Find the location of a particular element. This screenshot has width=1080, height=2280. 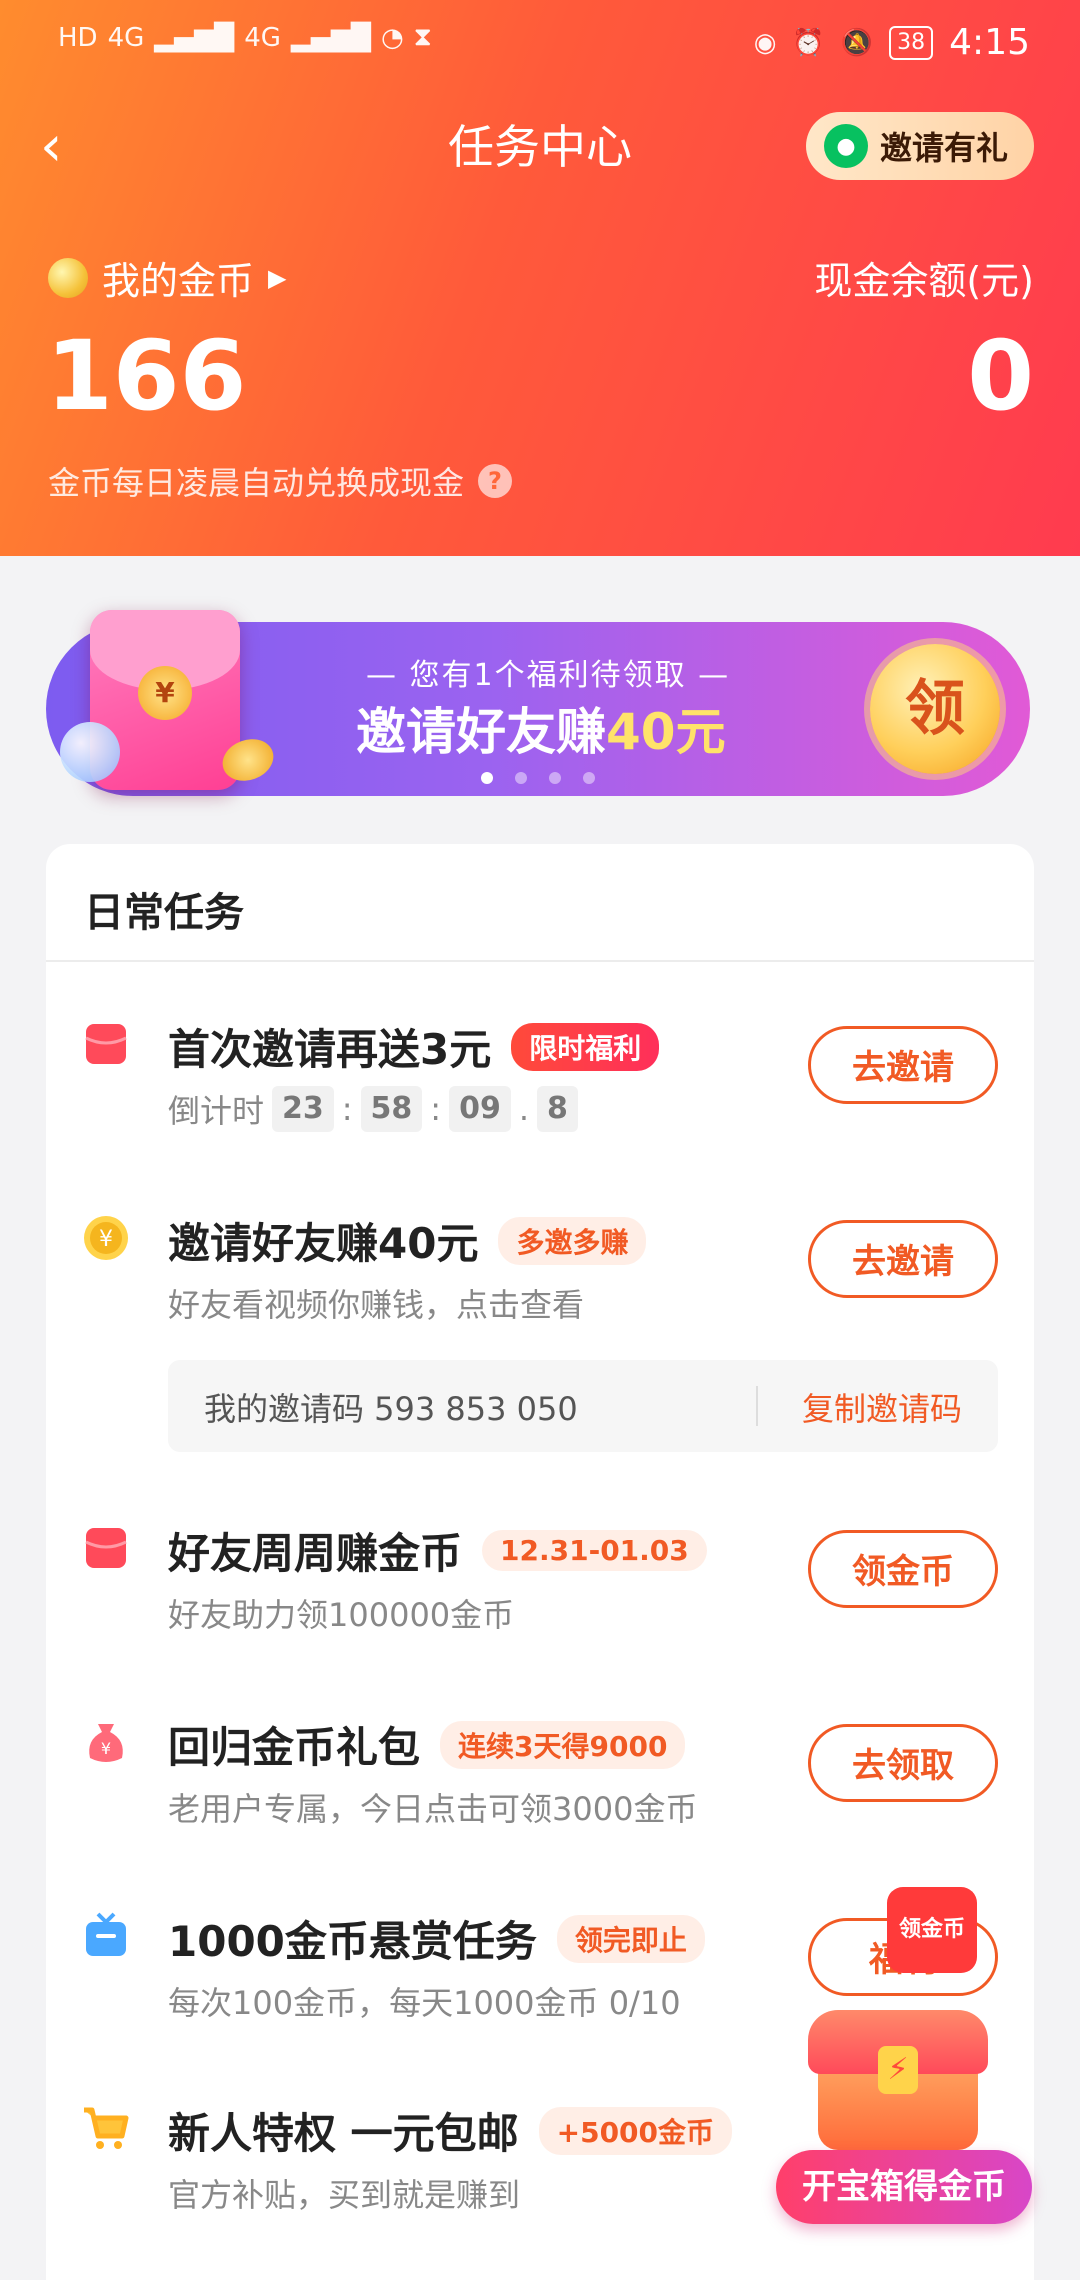

task-title-text: 1000金币悬赏任务 is located at coordinates (352, 1941).